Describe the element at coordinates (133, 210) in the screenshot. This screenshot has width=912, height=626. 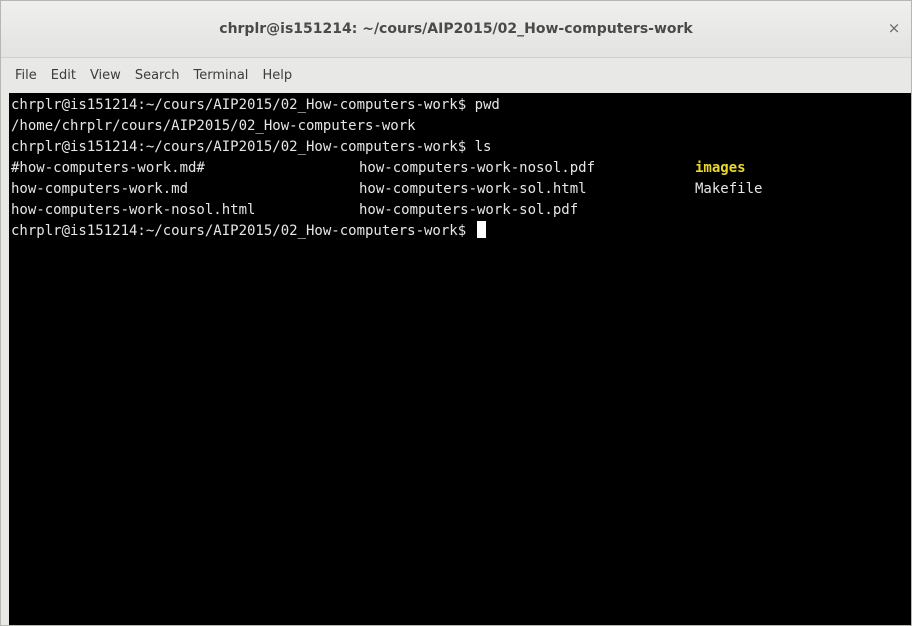
I see `ls-file: how-computers-work-nosol.html` at that location.